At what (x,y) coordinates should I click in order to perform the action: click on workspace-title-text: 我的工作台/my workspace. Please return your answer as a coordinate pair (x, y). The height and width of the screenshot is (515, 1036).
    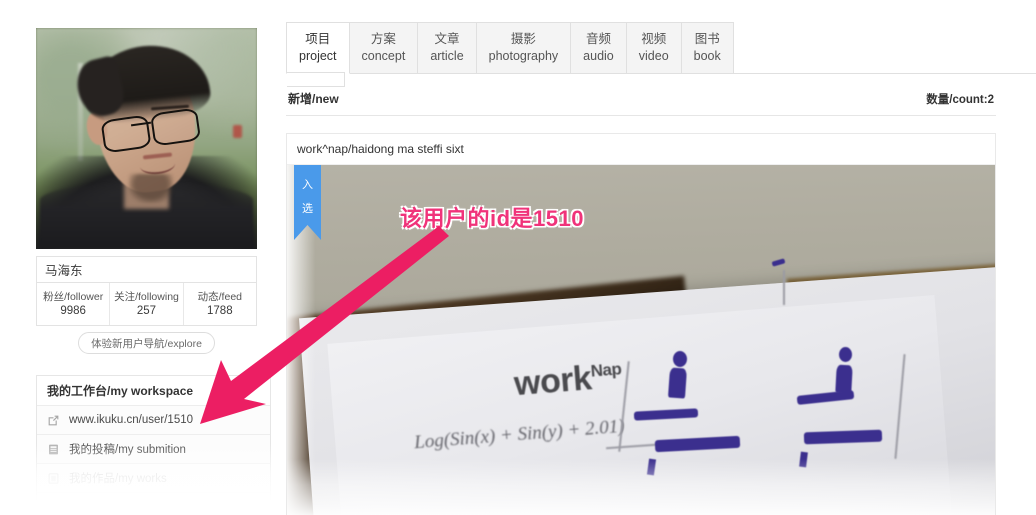
    Looking at the image, I should click on (120, 391).